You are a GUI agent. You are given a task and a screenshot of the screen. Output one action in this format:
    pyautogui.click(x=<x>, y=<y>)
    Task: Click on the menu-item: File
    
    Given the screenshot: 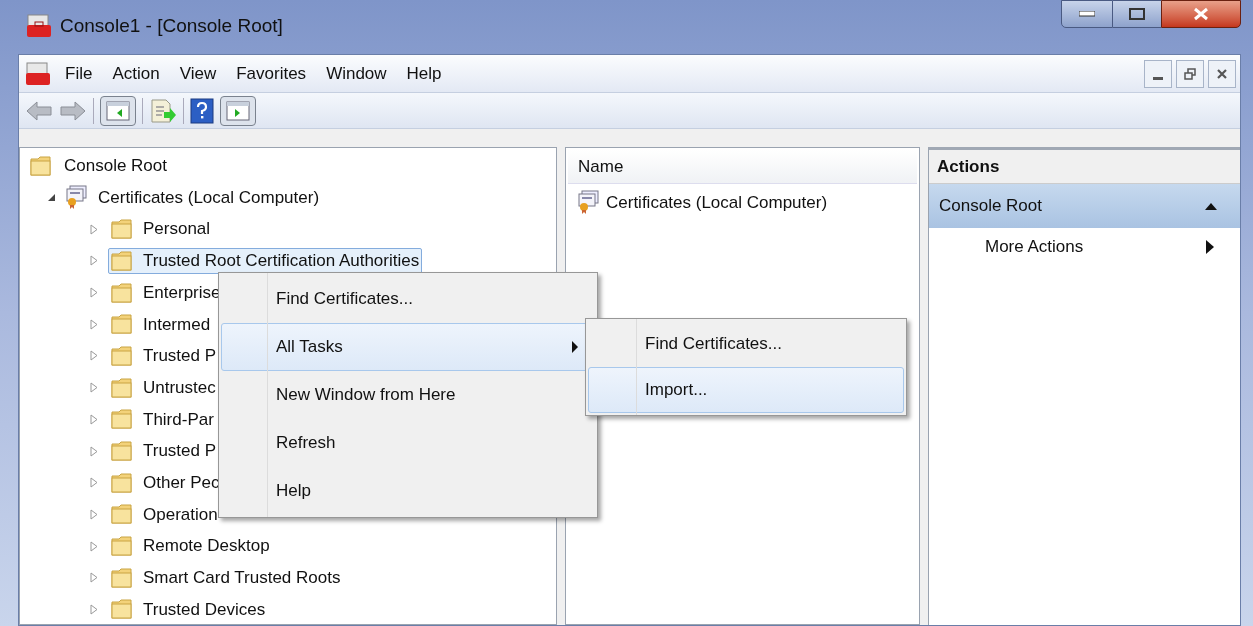 What is the action you would take?
    pyautogui.click(x=79, y=73)
    